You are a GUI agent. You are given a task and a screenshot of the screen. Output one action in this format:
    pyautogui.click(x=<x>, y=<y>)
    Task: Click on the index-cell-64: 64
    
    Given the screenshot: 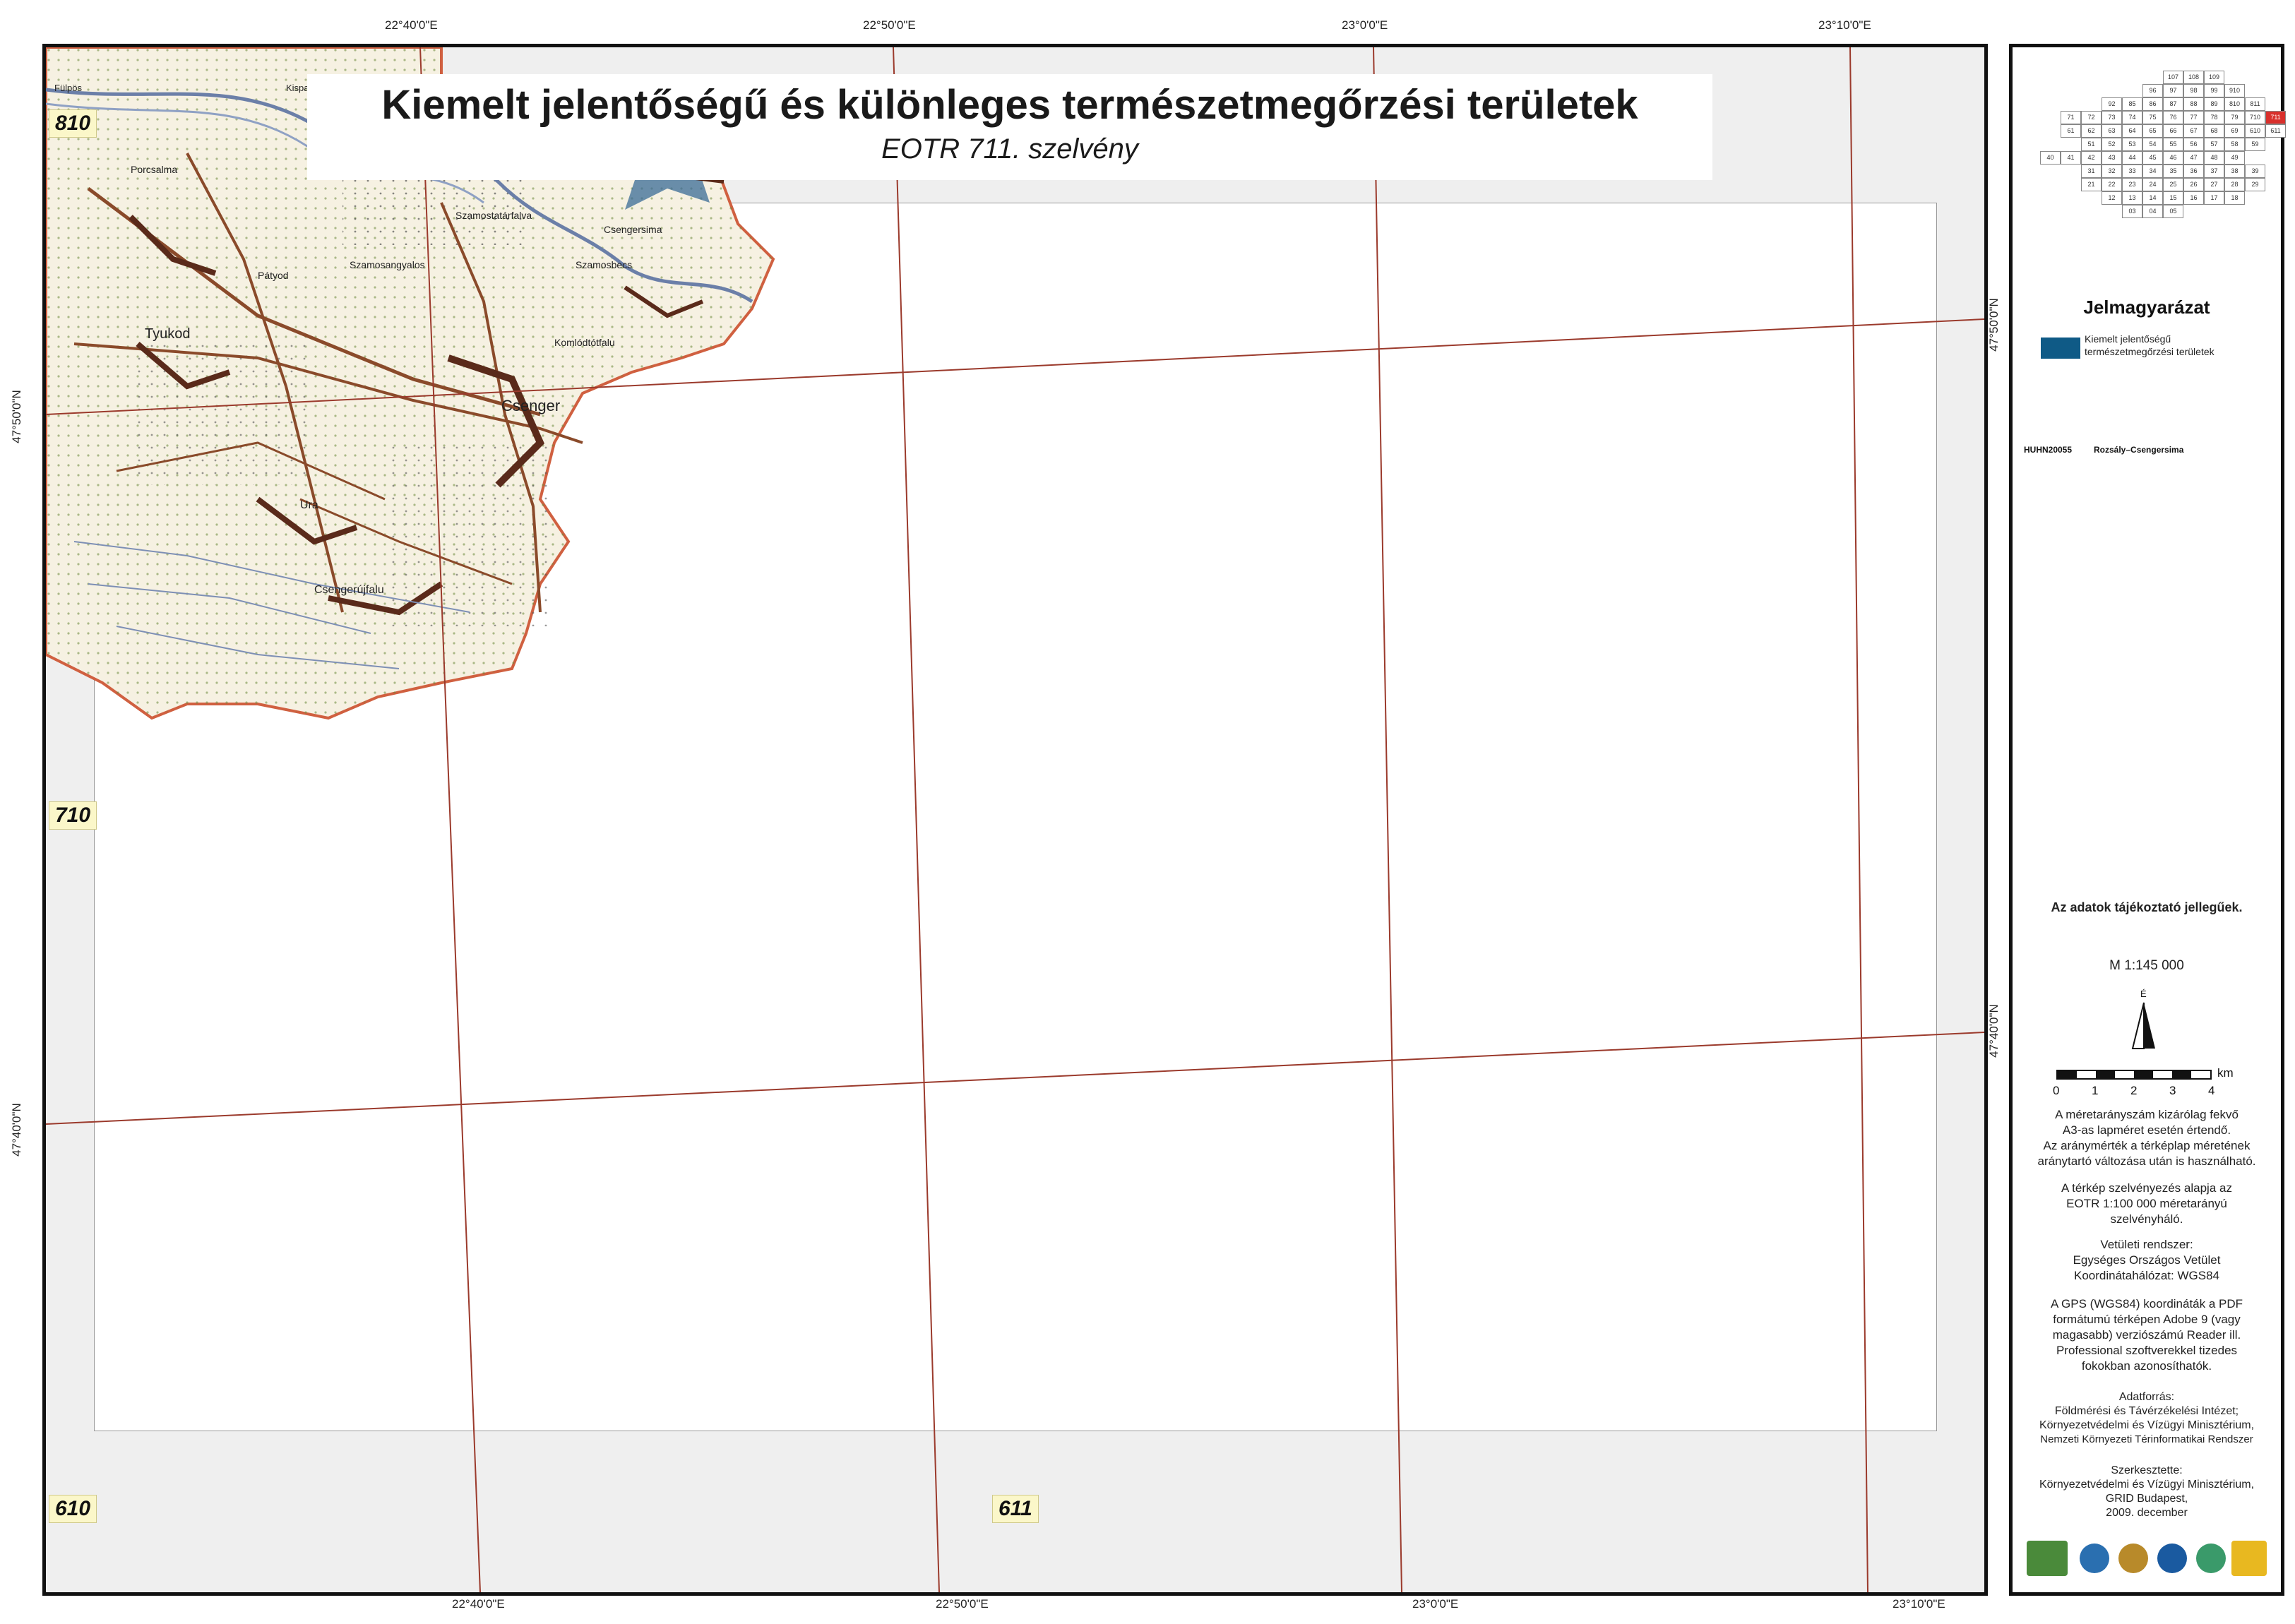 What is the action you would take?
    pyautogui.click(x=2132, y=131)
    